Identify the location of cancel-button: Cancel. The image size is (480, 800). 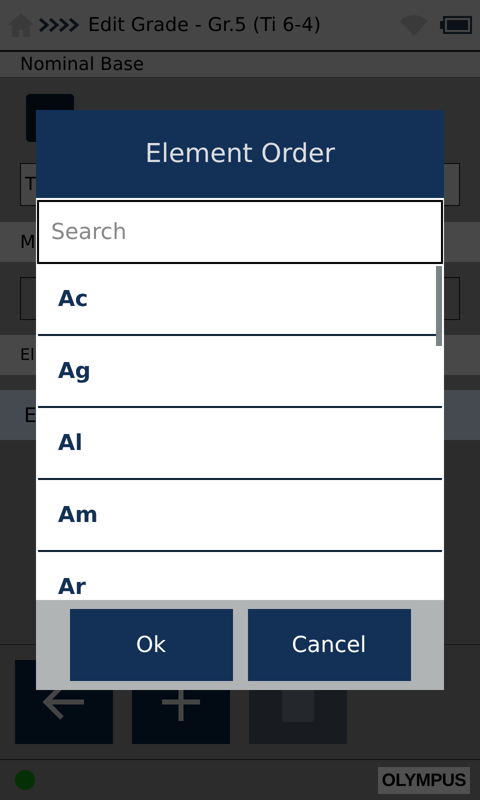
(329, 645).